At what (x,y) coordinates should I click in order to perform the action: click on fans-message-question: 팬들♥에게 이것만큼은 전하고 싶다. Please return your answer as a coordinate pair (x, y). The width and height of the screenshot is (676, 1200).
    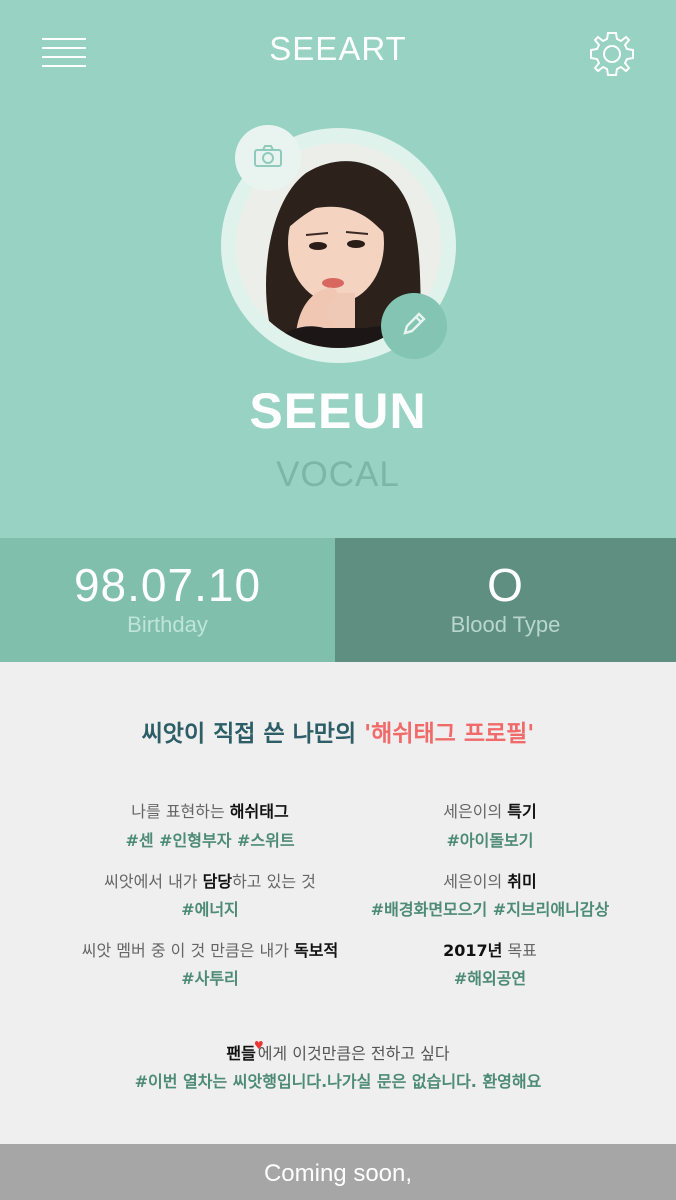
    Looking at the image, I should click on (338, 1051).